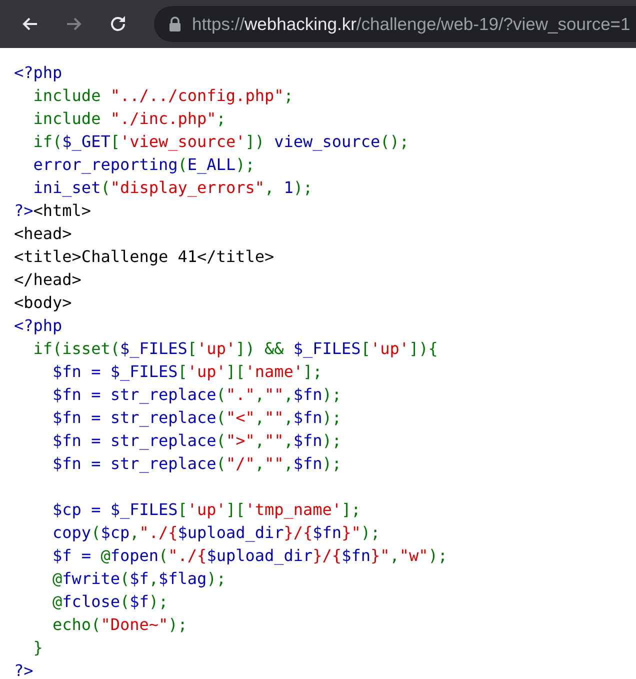 The height and width of the screenshot is (679, 636). What do you see at coordinates (53, 211) in the screenshot?
I see `code-line: ?><html>` at bounding box center [53, 211].